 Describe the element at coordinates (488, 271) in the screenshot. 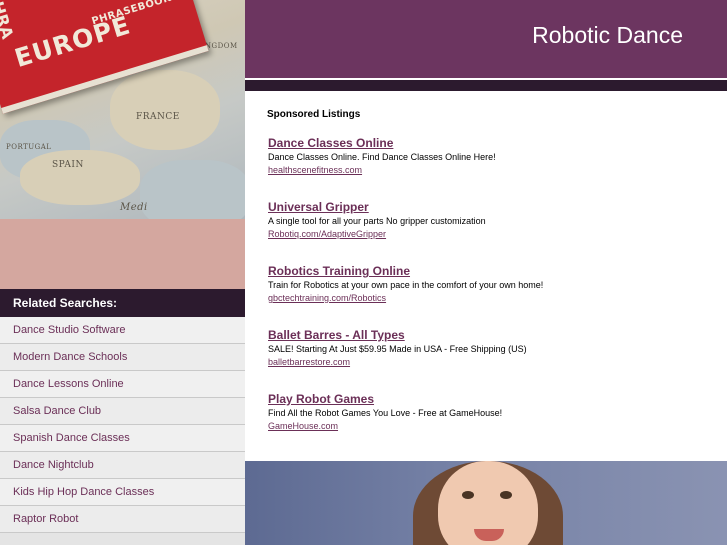

I see `listing-title: Robotics Training Online` at that location.